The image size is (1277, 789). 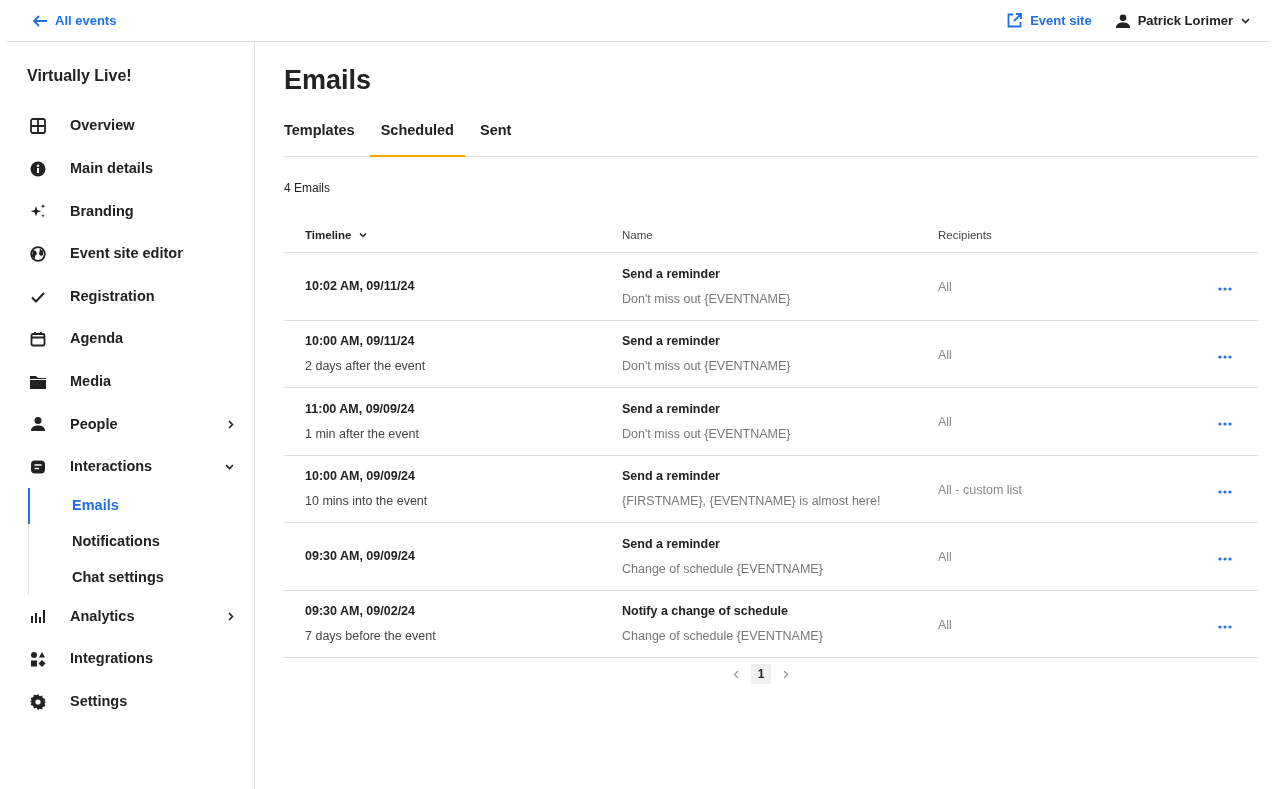 I want to click on tab: Templates, so click(x=325, y=136).